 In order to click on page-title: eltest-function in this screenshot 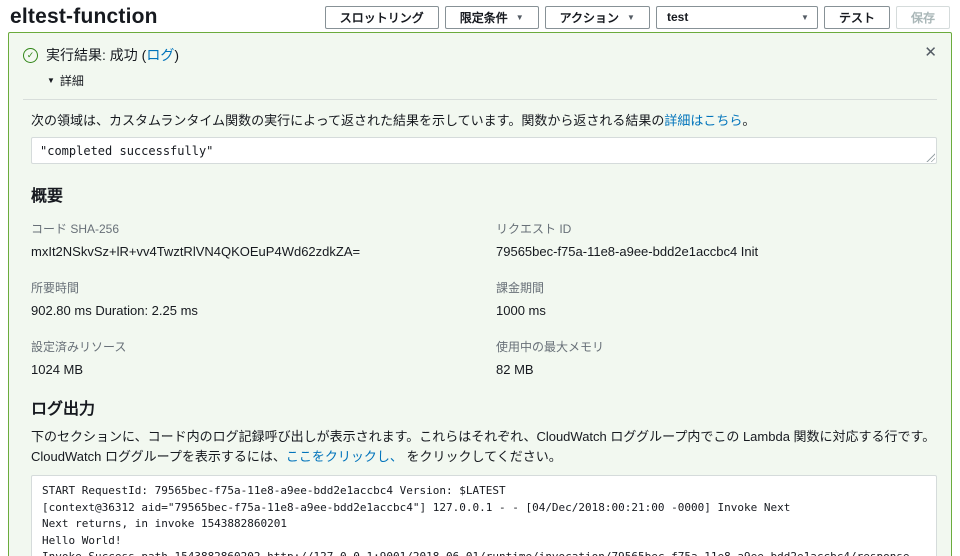, I will do `click(84, 16)`.